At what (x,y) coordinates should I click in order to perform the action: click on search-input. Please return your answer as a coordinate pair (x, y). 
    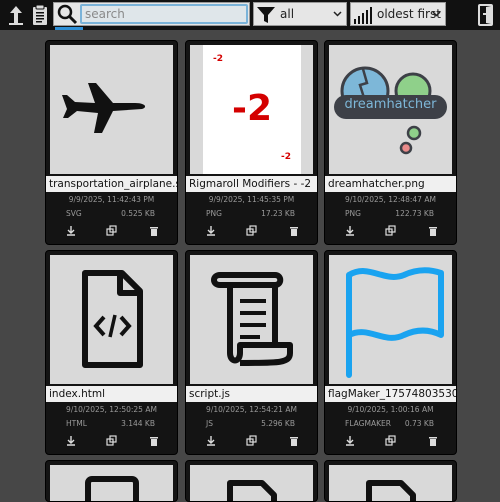
    Looking at the image, I should click on (164, 14).